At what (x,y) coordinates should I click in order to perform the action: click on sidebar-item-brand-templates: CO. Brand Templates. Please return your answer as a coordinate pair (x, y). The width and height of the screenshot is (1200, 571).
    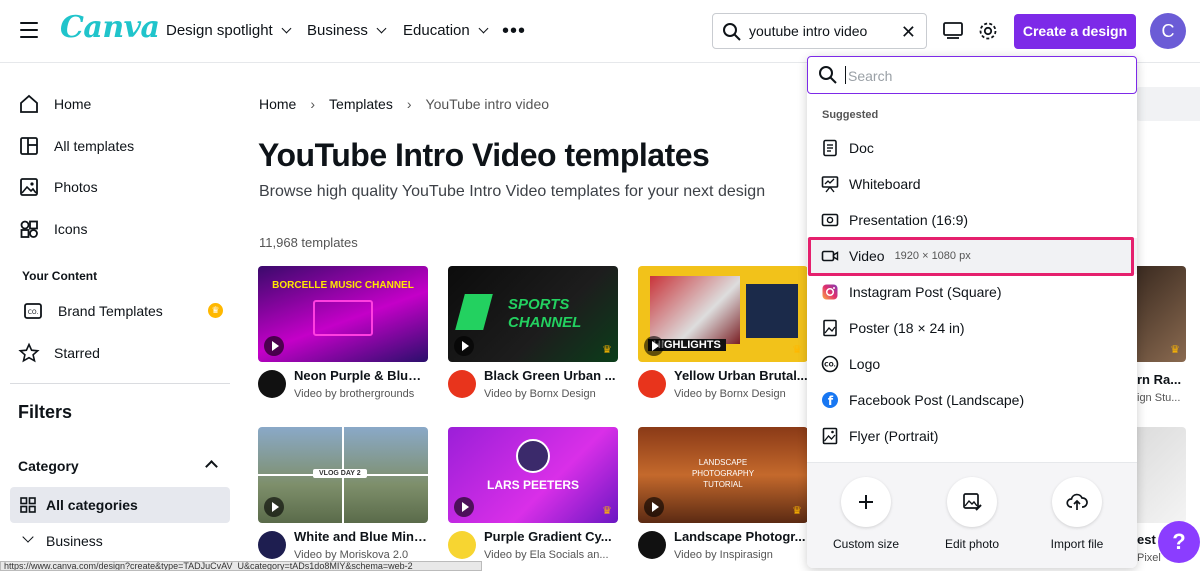
    Looking at the image, I should click on (92, 311).